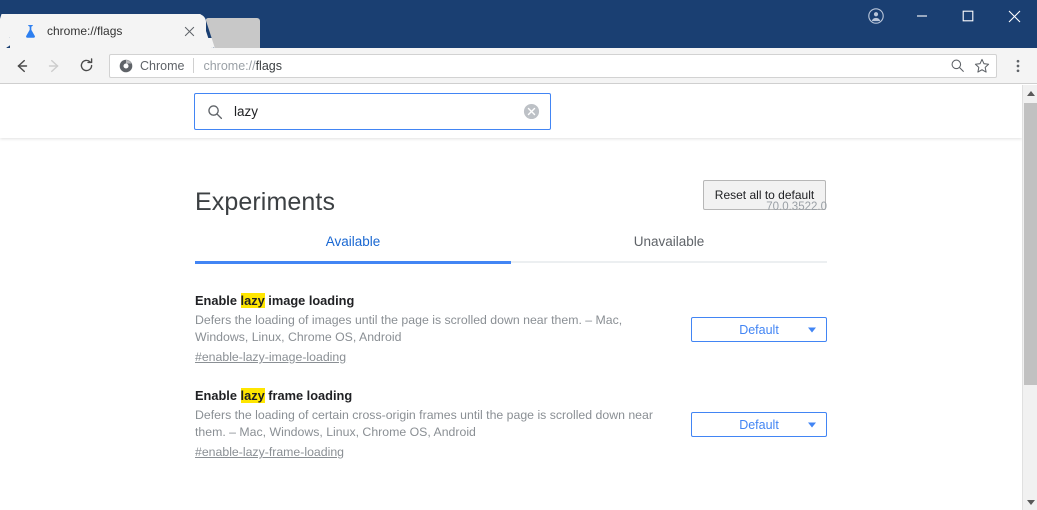 The image size is (1037, 510). Describe the element at coordinates (353, 262) in the screenshot. I see `tab-active-indicator` at that location.